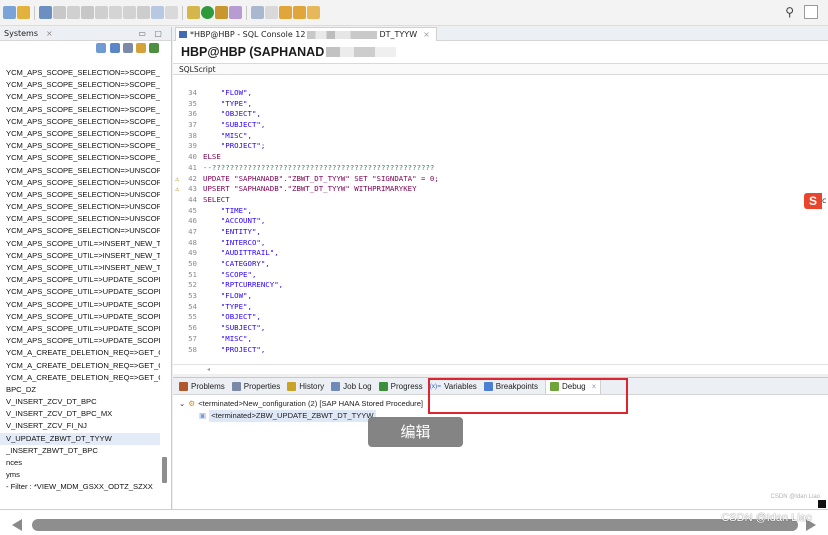  I want to click on sql-console-tab: *HBP@HBP - SQL Console 12 DT_TYYW ×, so click(306, 34).